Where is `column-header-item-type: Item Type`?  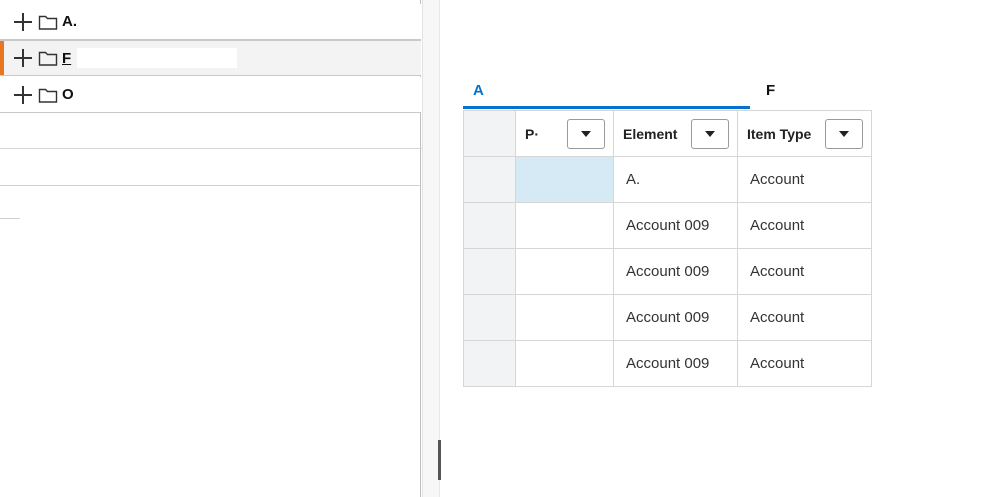
column-header-item-type: Item Type is located at coordinates (804, 133).